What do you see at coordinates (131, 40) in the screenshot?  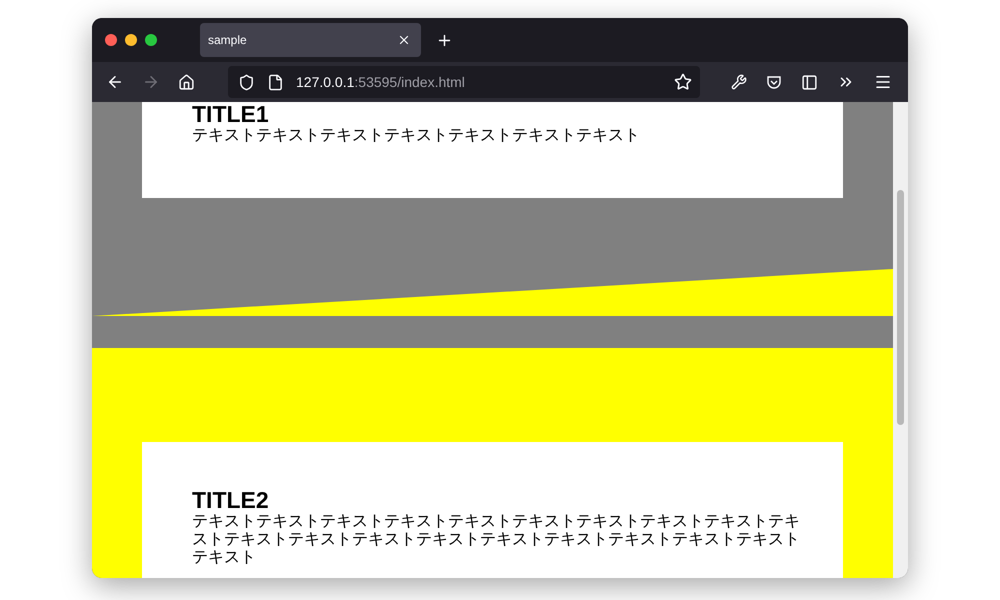 I see `minimize-window-button` at bounding box center [131, 40].